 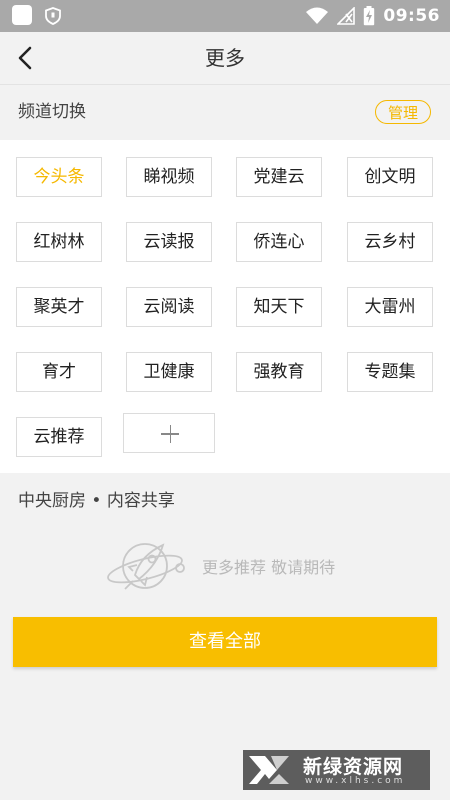 I want to click on kitchen-title: 中央厨房 • 内容共享, so click(x=96, y=501).